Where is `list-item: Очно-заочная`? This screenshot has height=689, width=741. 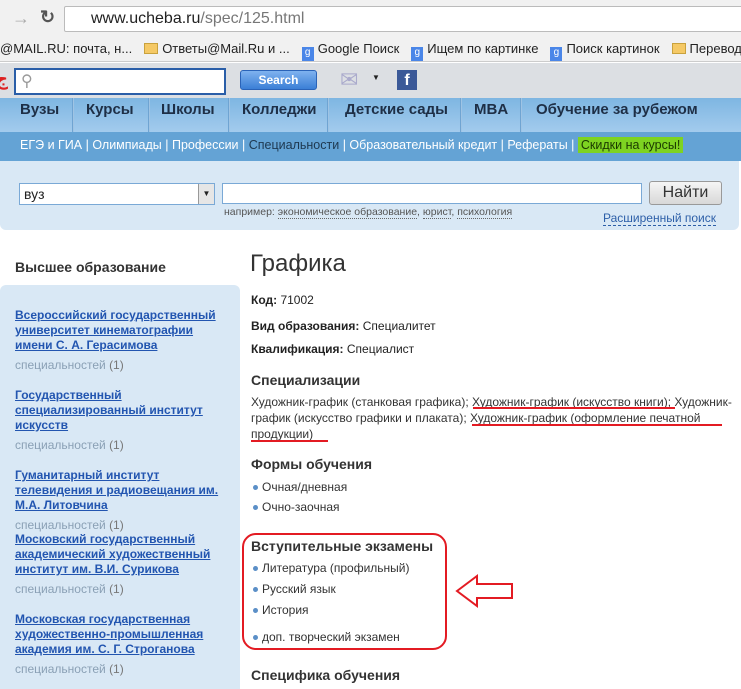
list-item: Очно-заочная is located at coordinates (296, 507).